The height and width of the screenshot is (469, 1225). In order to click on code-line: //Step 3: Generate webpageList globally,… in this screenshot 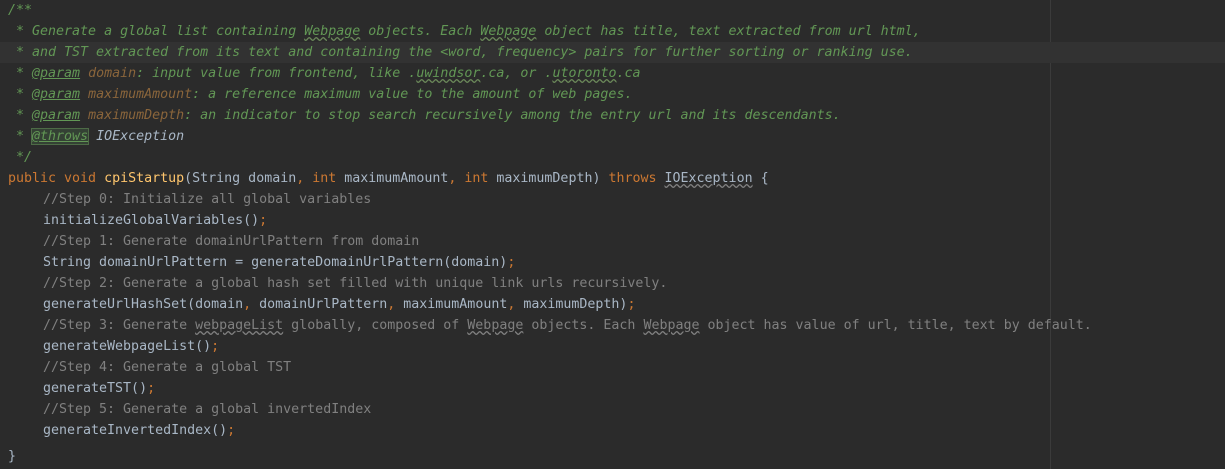, I will do `click(612, 325)`.